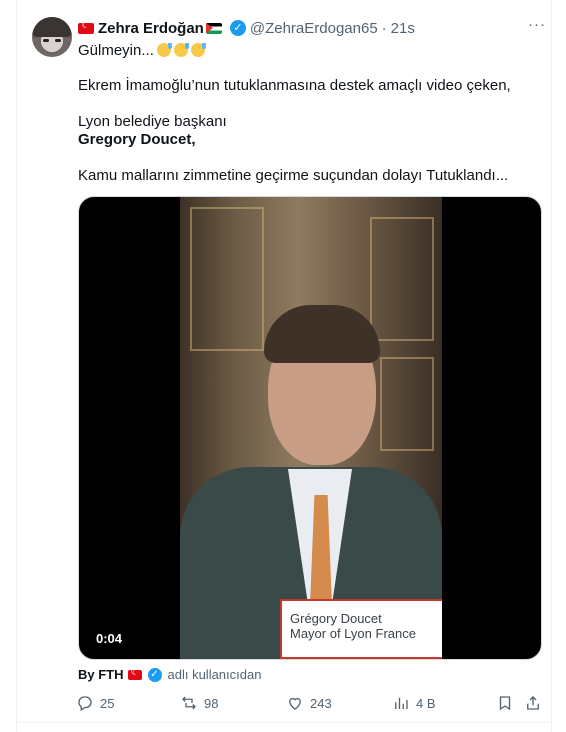 Image resolution: width=566 pixels, height=732 pixels. Describe the element at coordinates (283, 704) in the screenshot. I see `action-bar: 25 98 243 4 B` at that location.